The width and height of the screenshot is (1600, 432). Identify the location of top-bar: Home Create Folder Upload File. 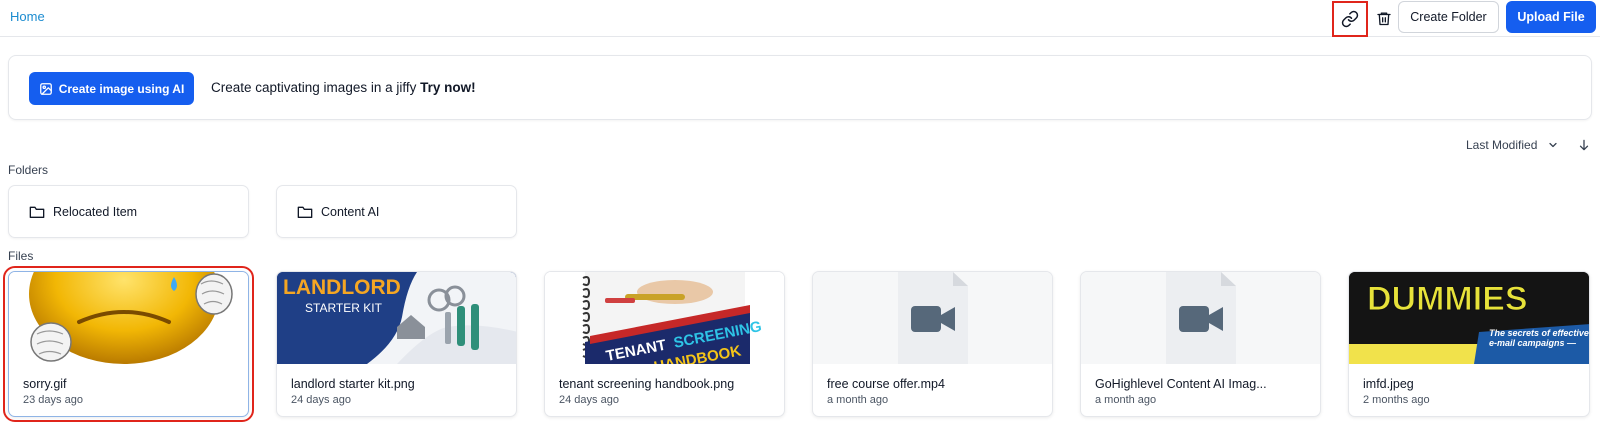
(800, 18).